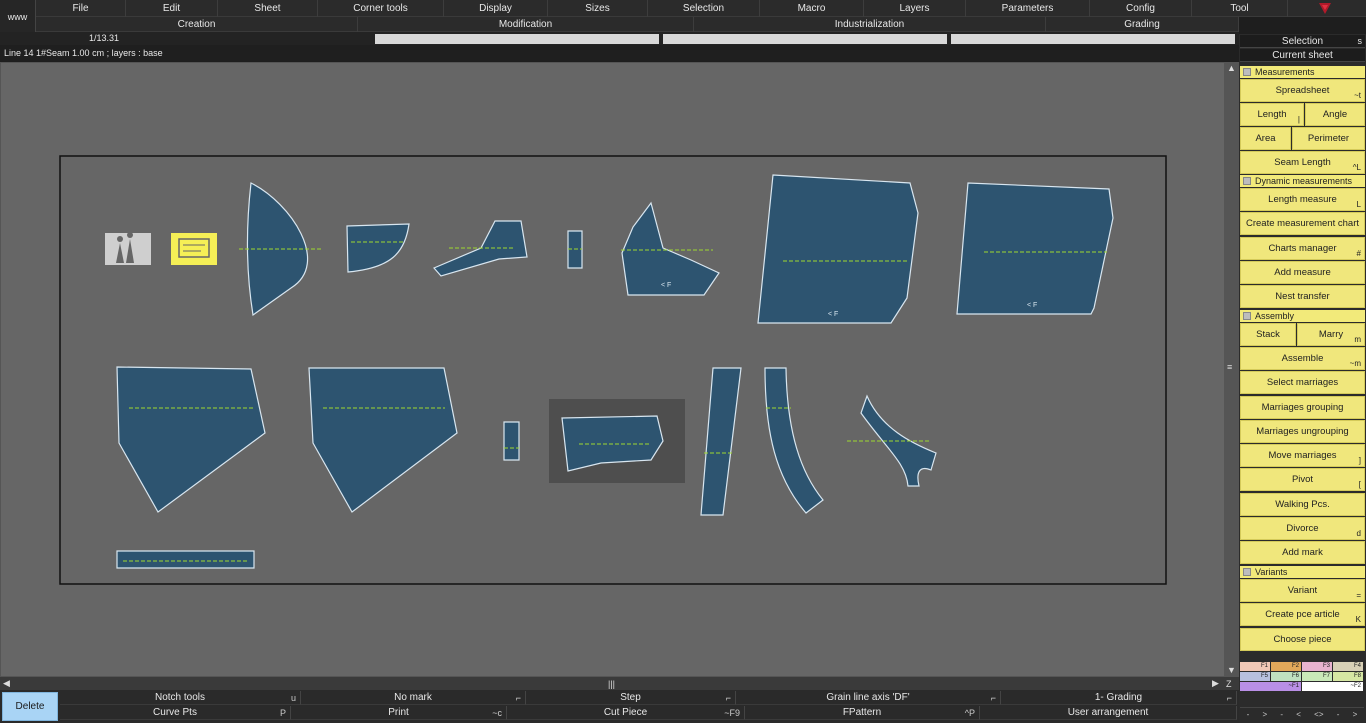 The height and width of the screenshot is (723, 1366). I want to click on walking-pcs-button: Walking Pcs., so click(1302, 504).